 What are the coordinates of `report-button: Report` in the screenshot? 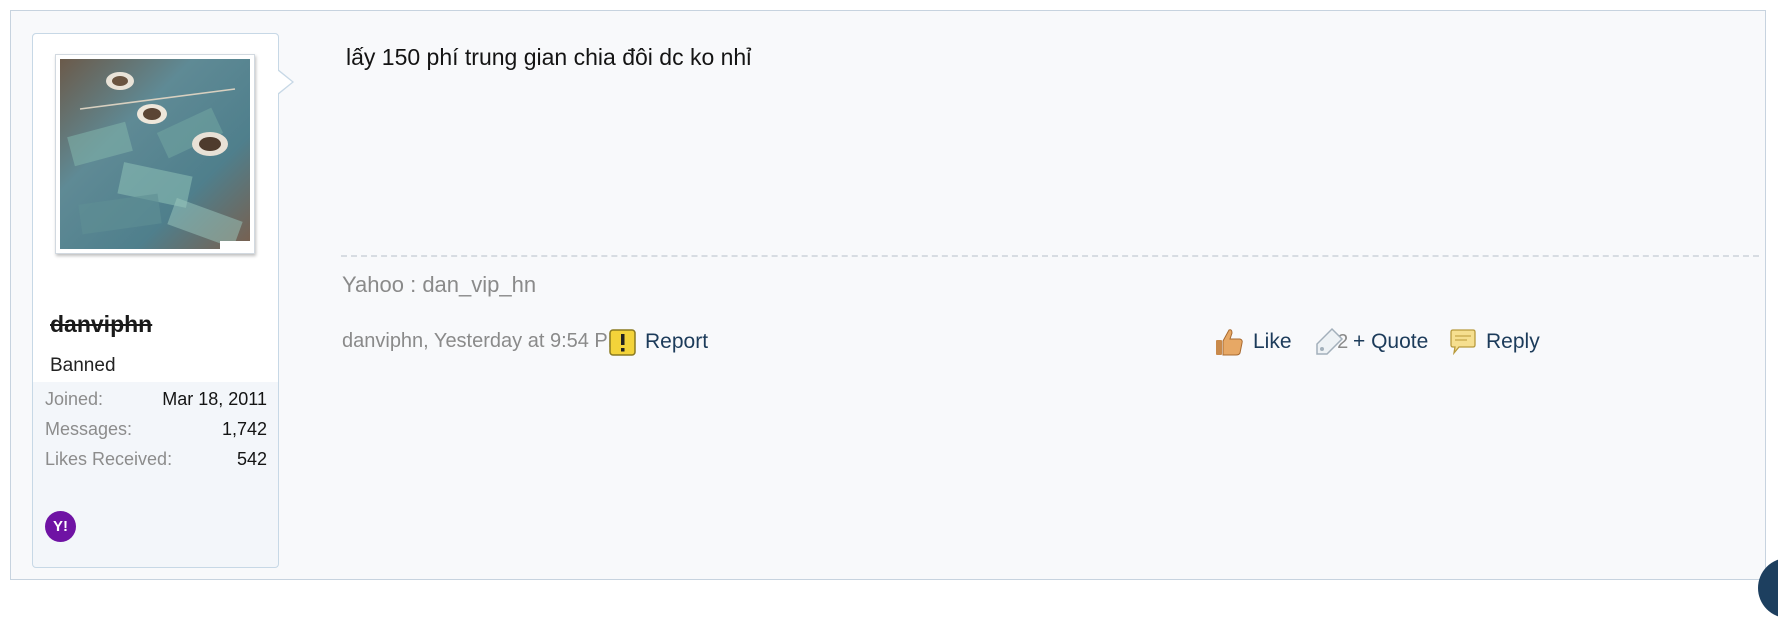 It's located at (658, 342).